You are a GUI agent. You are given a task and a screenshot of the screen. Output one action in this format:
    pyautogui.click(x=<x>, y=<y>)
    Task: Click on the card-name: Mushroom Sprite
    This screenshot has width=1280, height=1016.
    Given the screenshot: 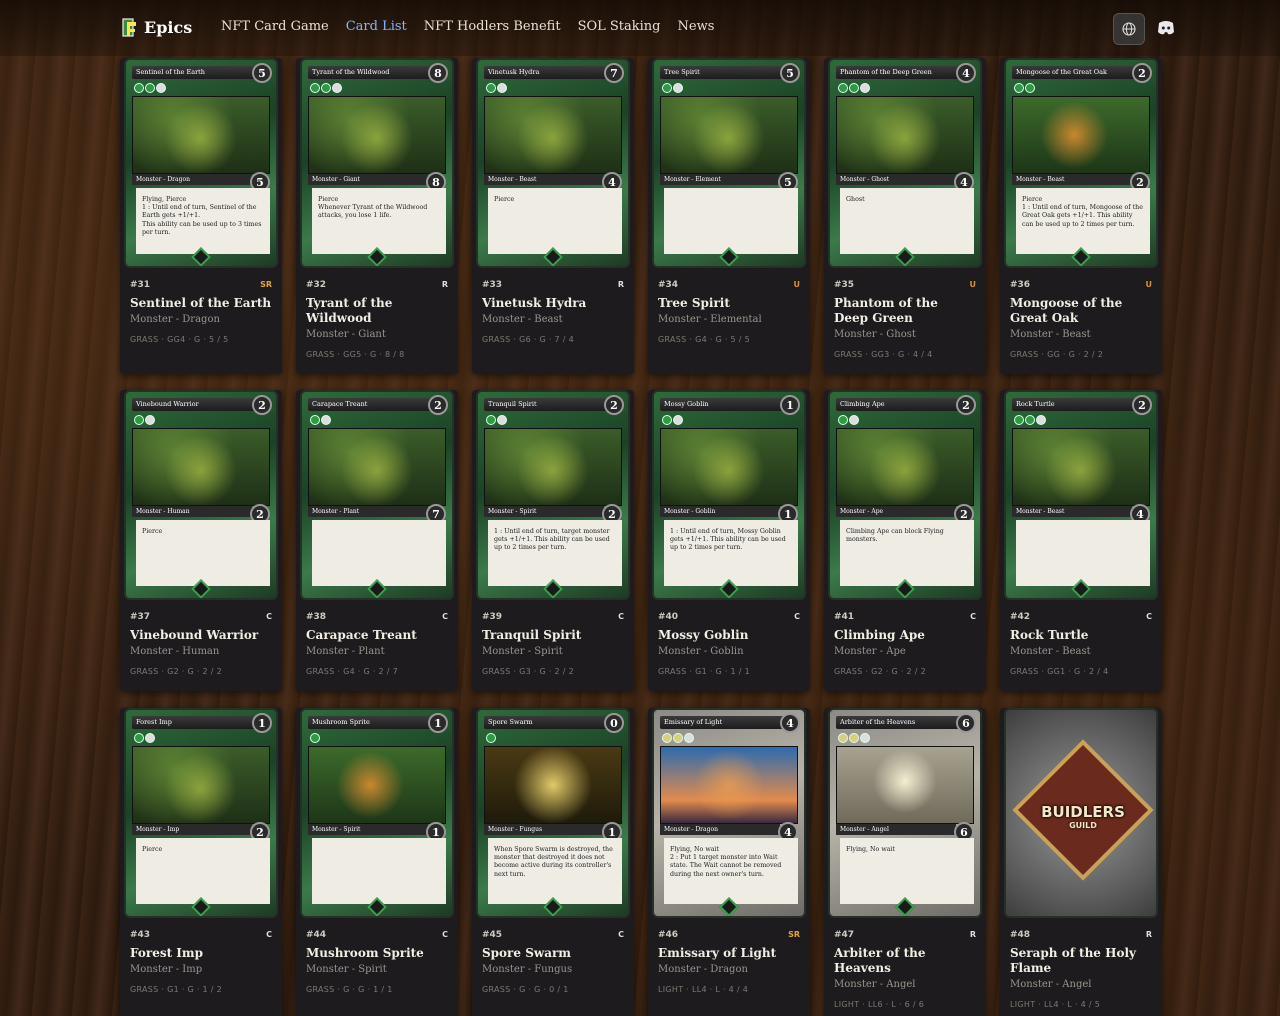 What is the action you would take?
    pyautogui.click(x=377, y=953)
    